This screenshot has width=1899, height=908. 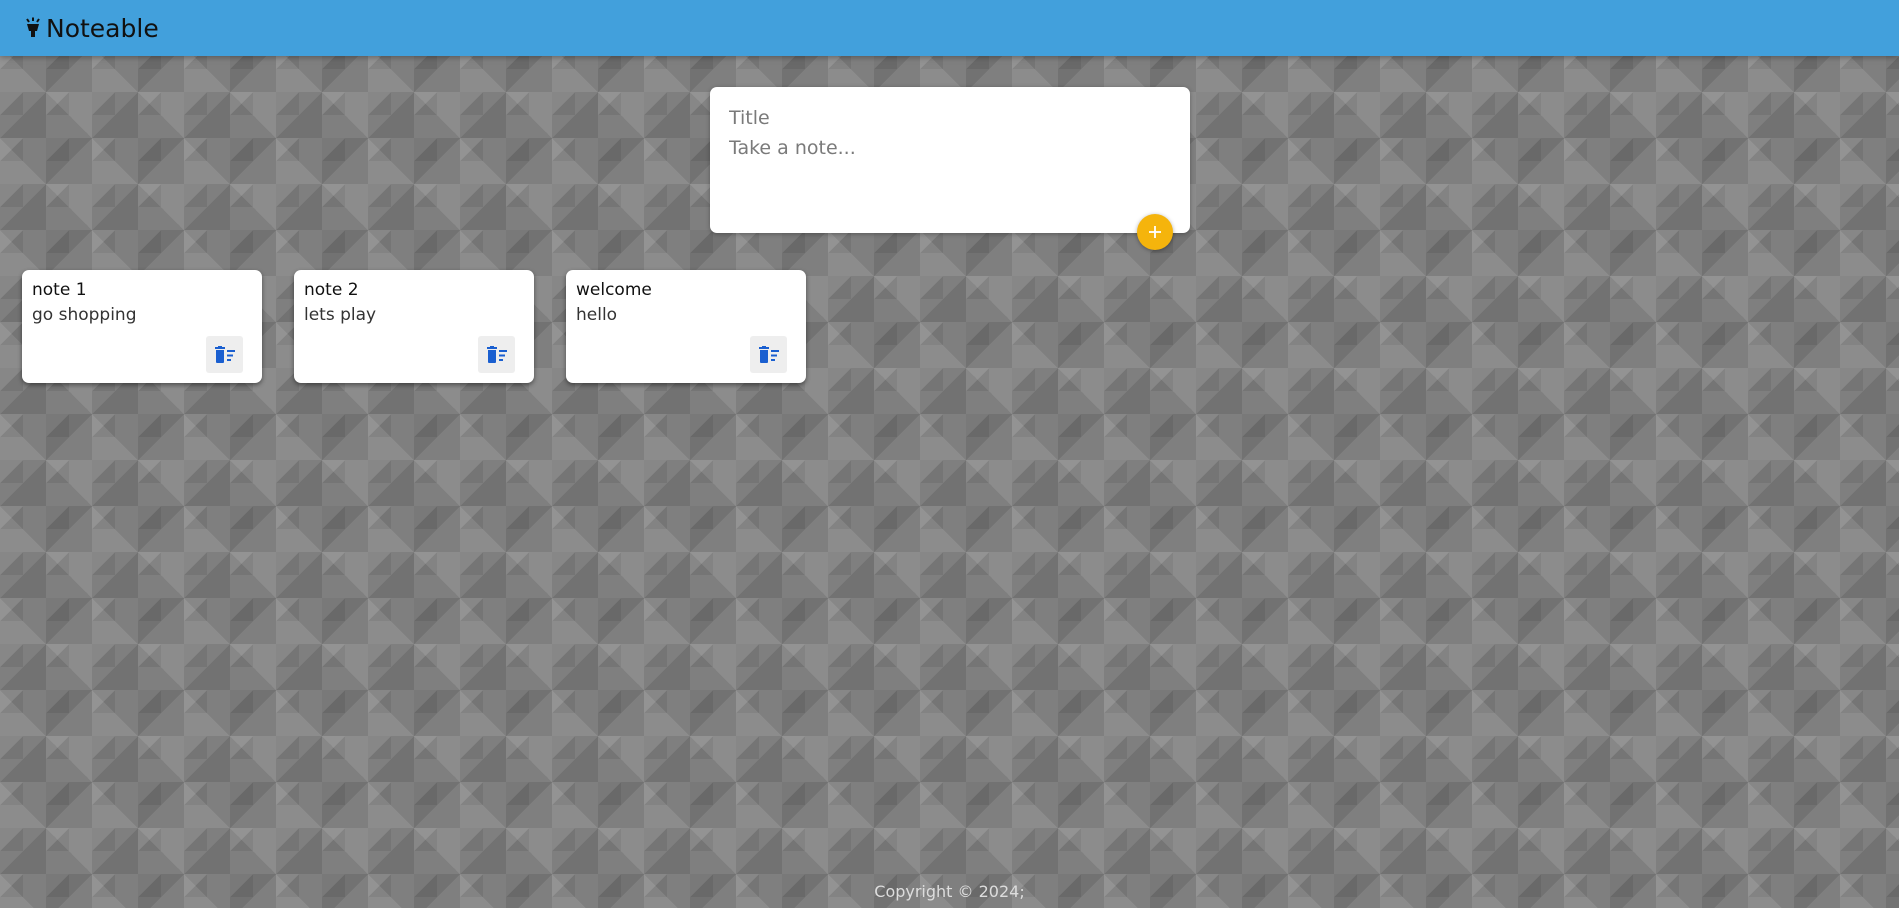 What do you see at coordinates (340, 315) in the screenshot?
I see `note-body: lets play` at bounding box center [340, 315].